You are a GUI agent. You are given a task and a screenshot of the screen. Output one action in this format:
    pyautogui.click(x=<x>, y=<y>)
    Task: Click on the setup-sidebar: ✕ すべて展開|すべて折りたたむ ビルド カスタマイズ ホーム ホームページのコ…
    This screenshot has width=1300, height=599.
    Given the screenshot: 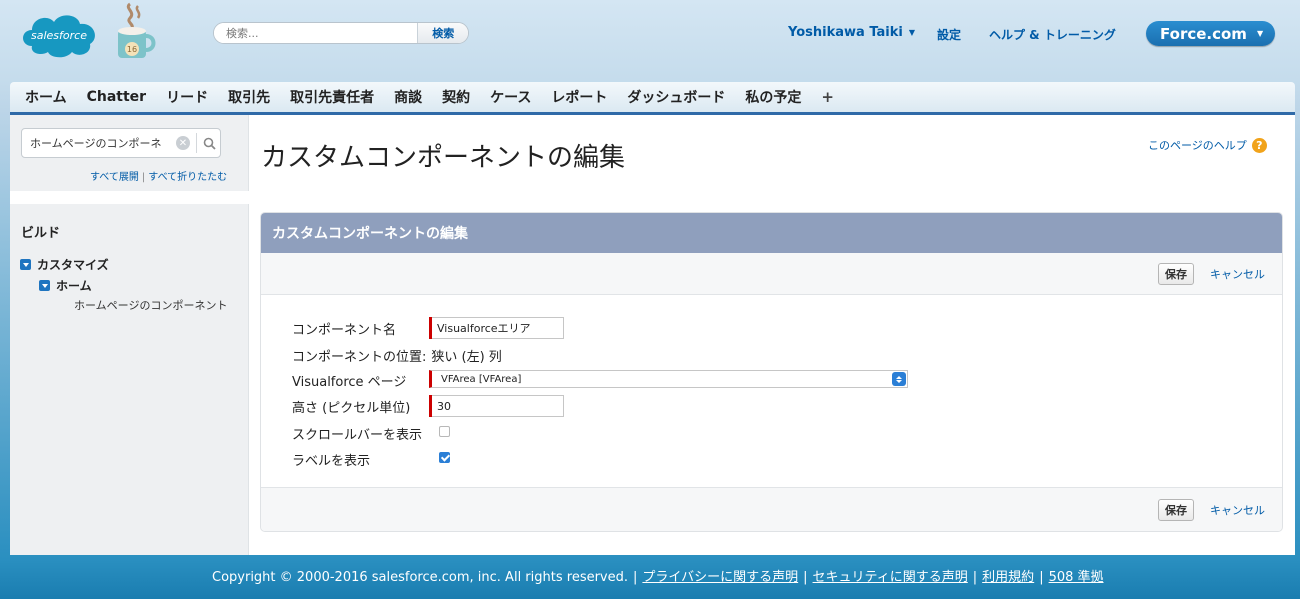 What is the action you would take?
    pyautogui.click(x=129, y=335)
    